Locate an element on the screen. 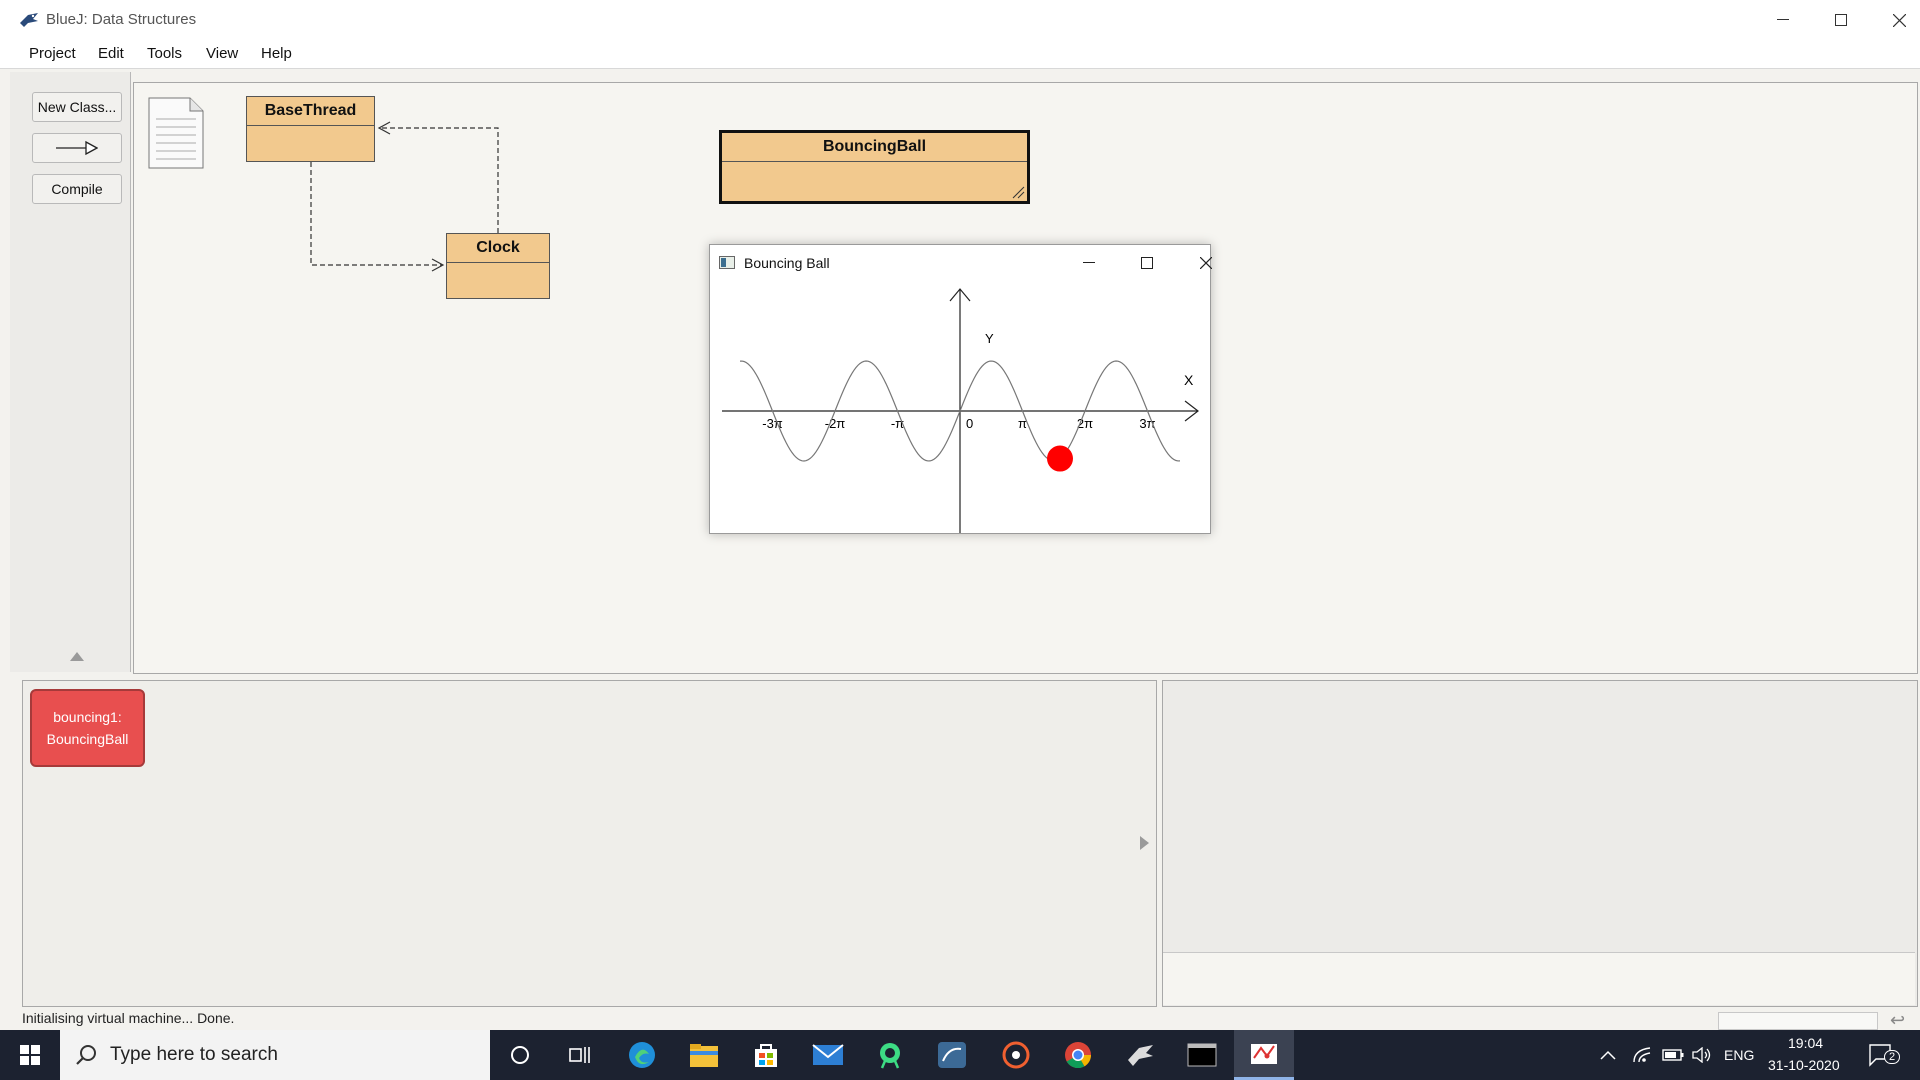 The image size is (1920, 1080). close-icon is located at coordinates (1206, 263).